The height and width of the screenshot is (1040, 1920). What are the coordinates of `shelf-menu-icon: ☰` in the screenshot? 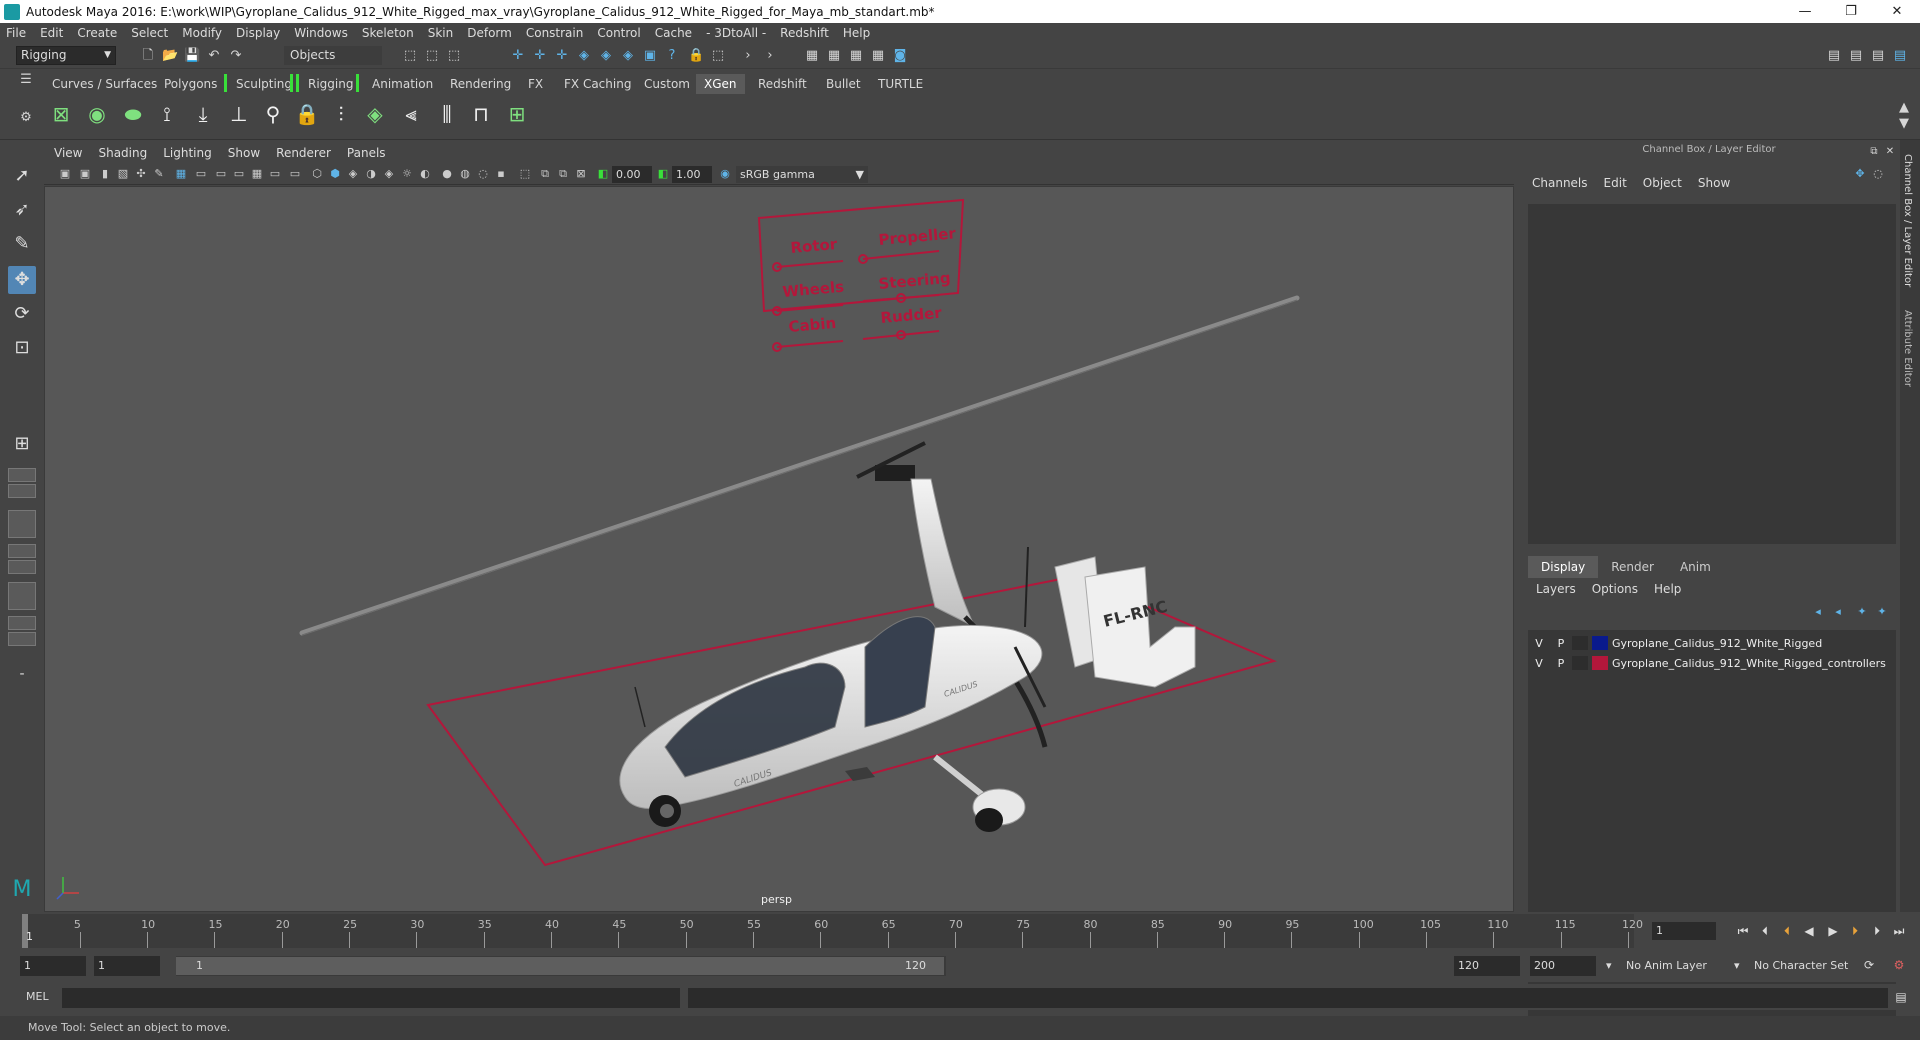 It's located at (26, 80).